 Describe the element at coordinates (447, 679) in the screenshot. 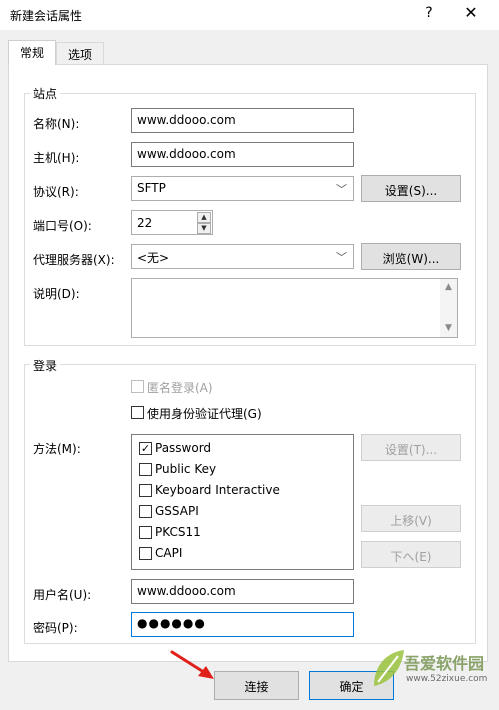

I see `watermark-url: www.52zixue.com` at that location.